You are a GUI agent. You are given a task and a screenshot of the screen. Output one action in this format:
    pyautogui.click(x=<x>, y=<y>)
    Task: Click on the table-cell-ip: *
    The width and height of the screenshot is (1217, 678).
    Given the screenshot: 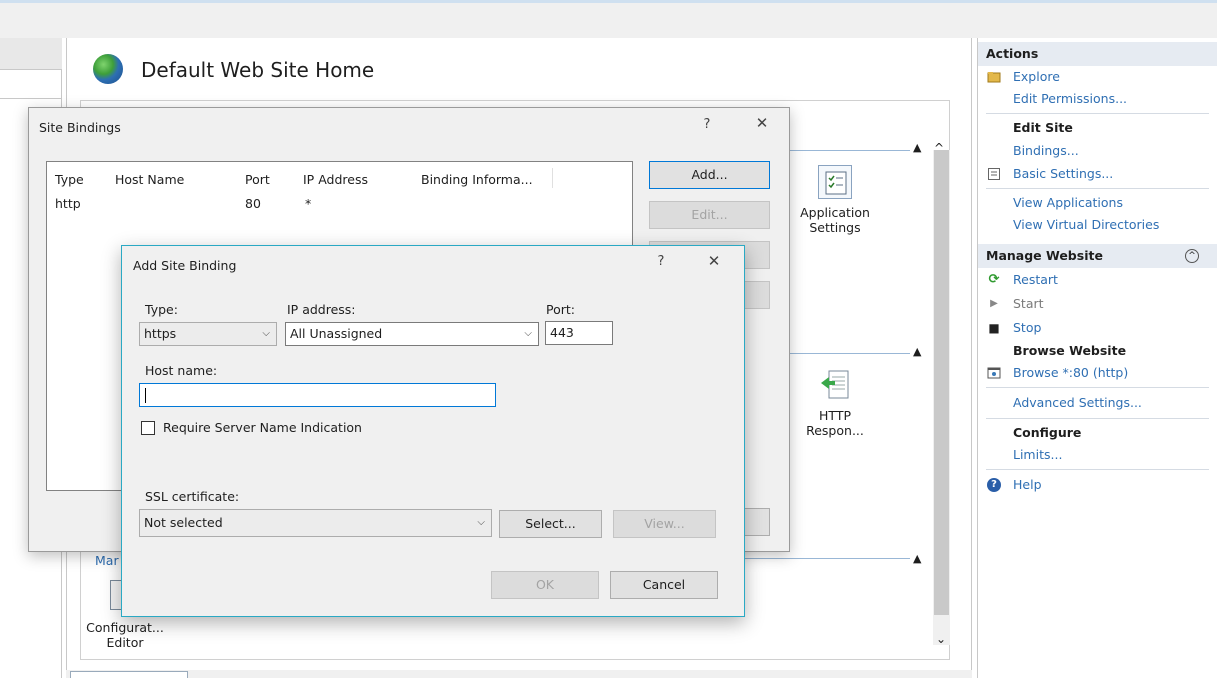 What is the action you would take?
    pyautogui.click(x=308, y=203)
    